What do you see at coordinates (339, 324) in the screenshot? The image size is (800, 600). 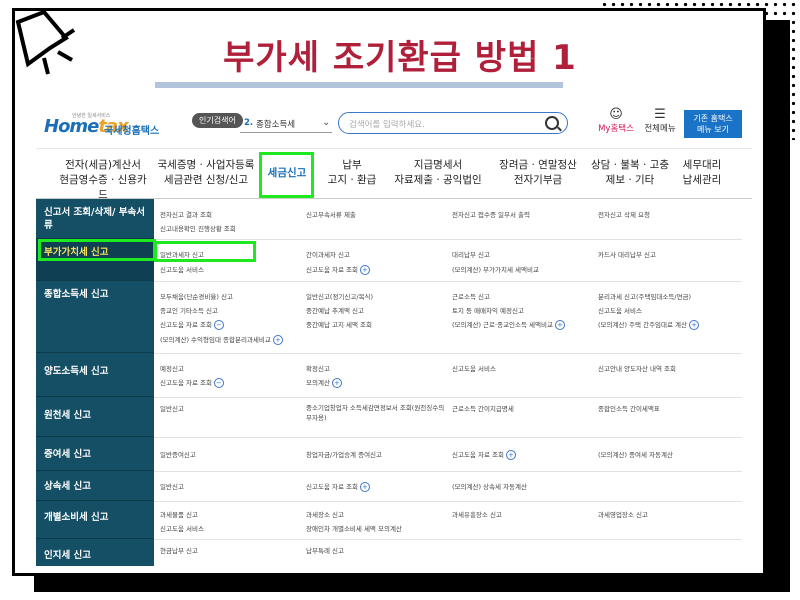 I see `menu-link: 중간예납 고지 세액 조회` at bounding box center [339, 324].